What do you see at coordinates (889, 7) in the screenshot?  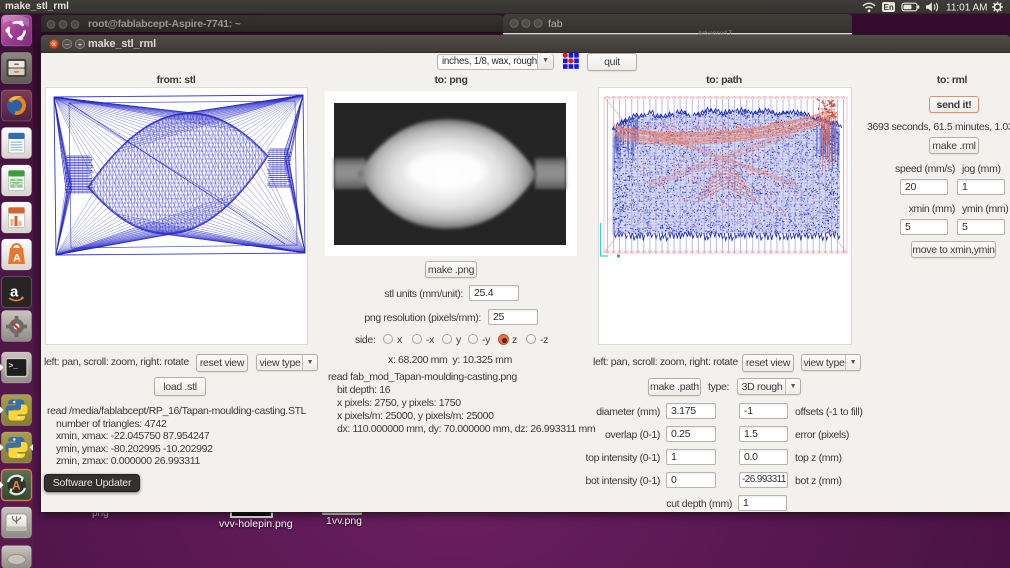 I see `svg-text: En` at bounding box center [889, 7].